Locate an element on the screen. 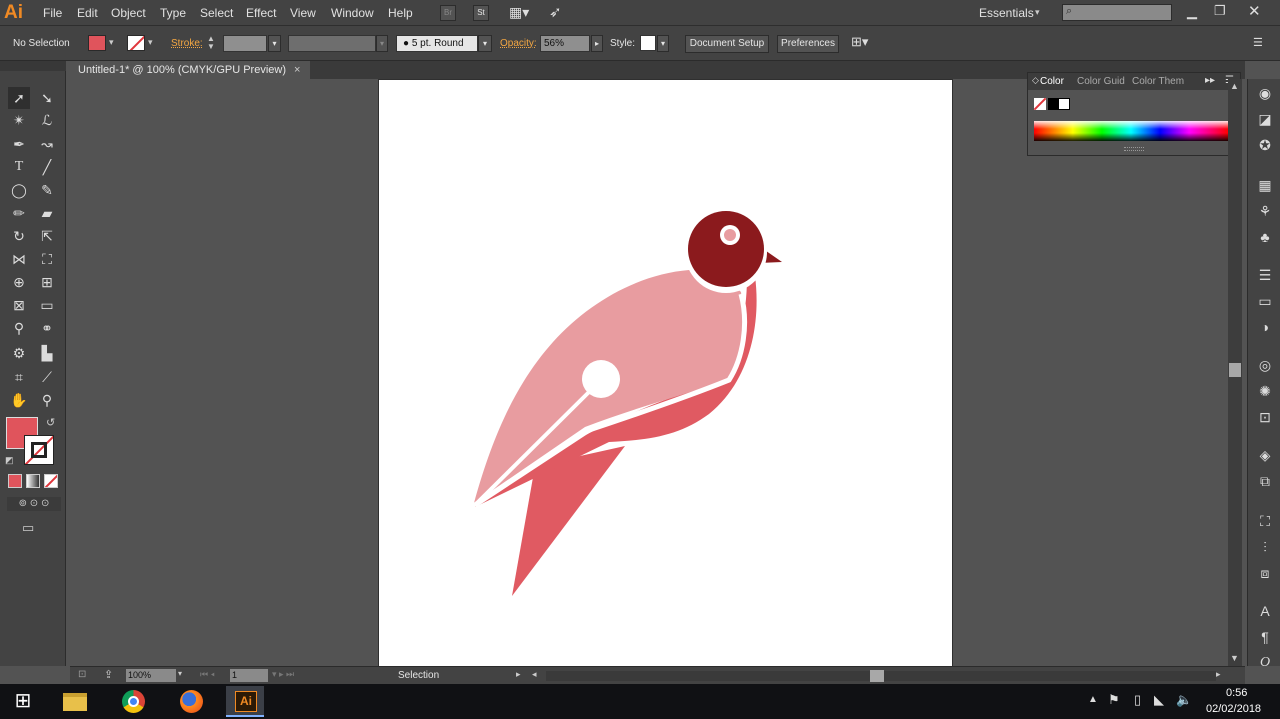 This screenshot has height=719, width=1280. stroke-swatch is located at coordinates (136, 43).